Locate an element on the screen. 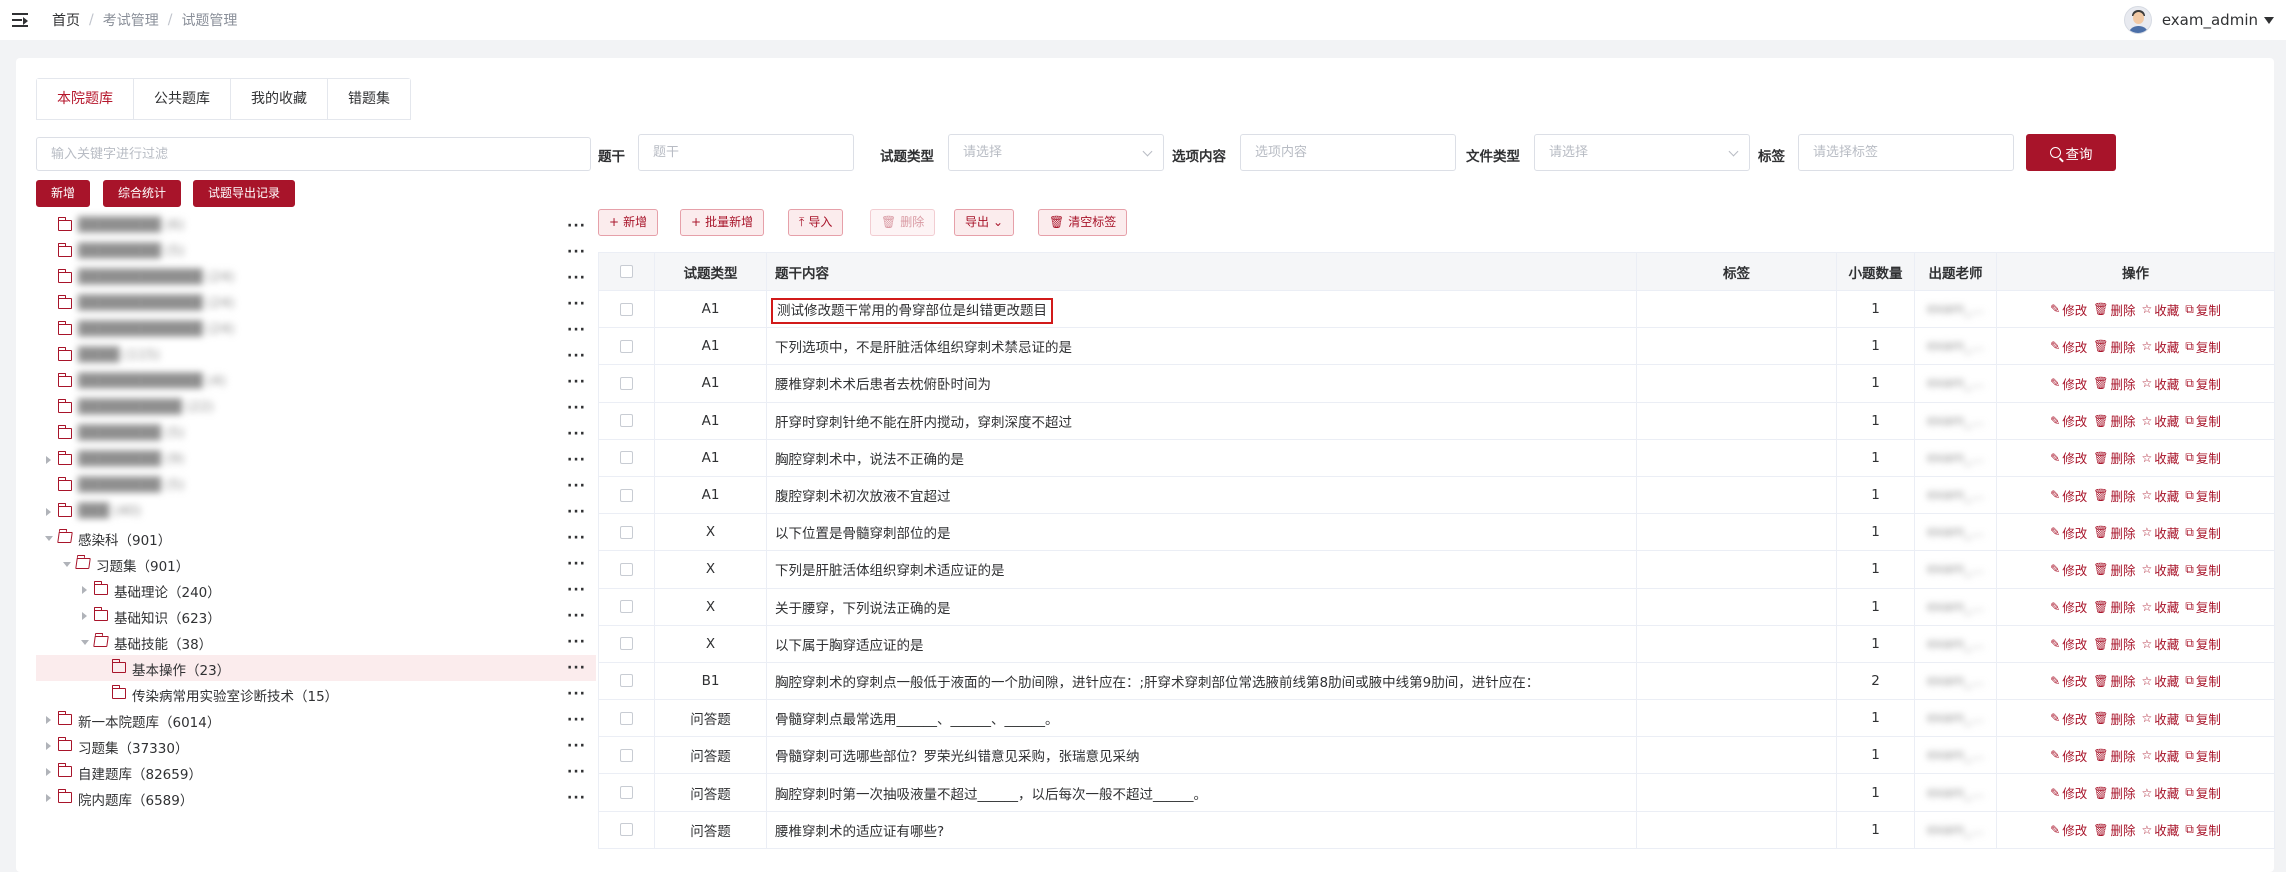  tree-node: ██████████ (22) ··· is located at coordinates (316, 408).